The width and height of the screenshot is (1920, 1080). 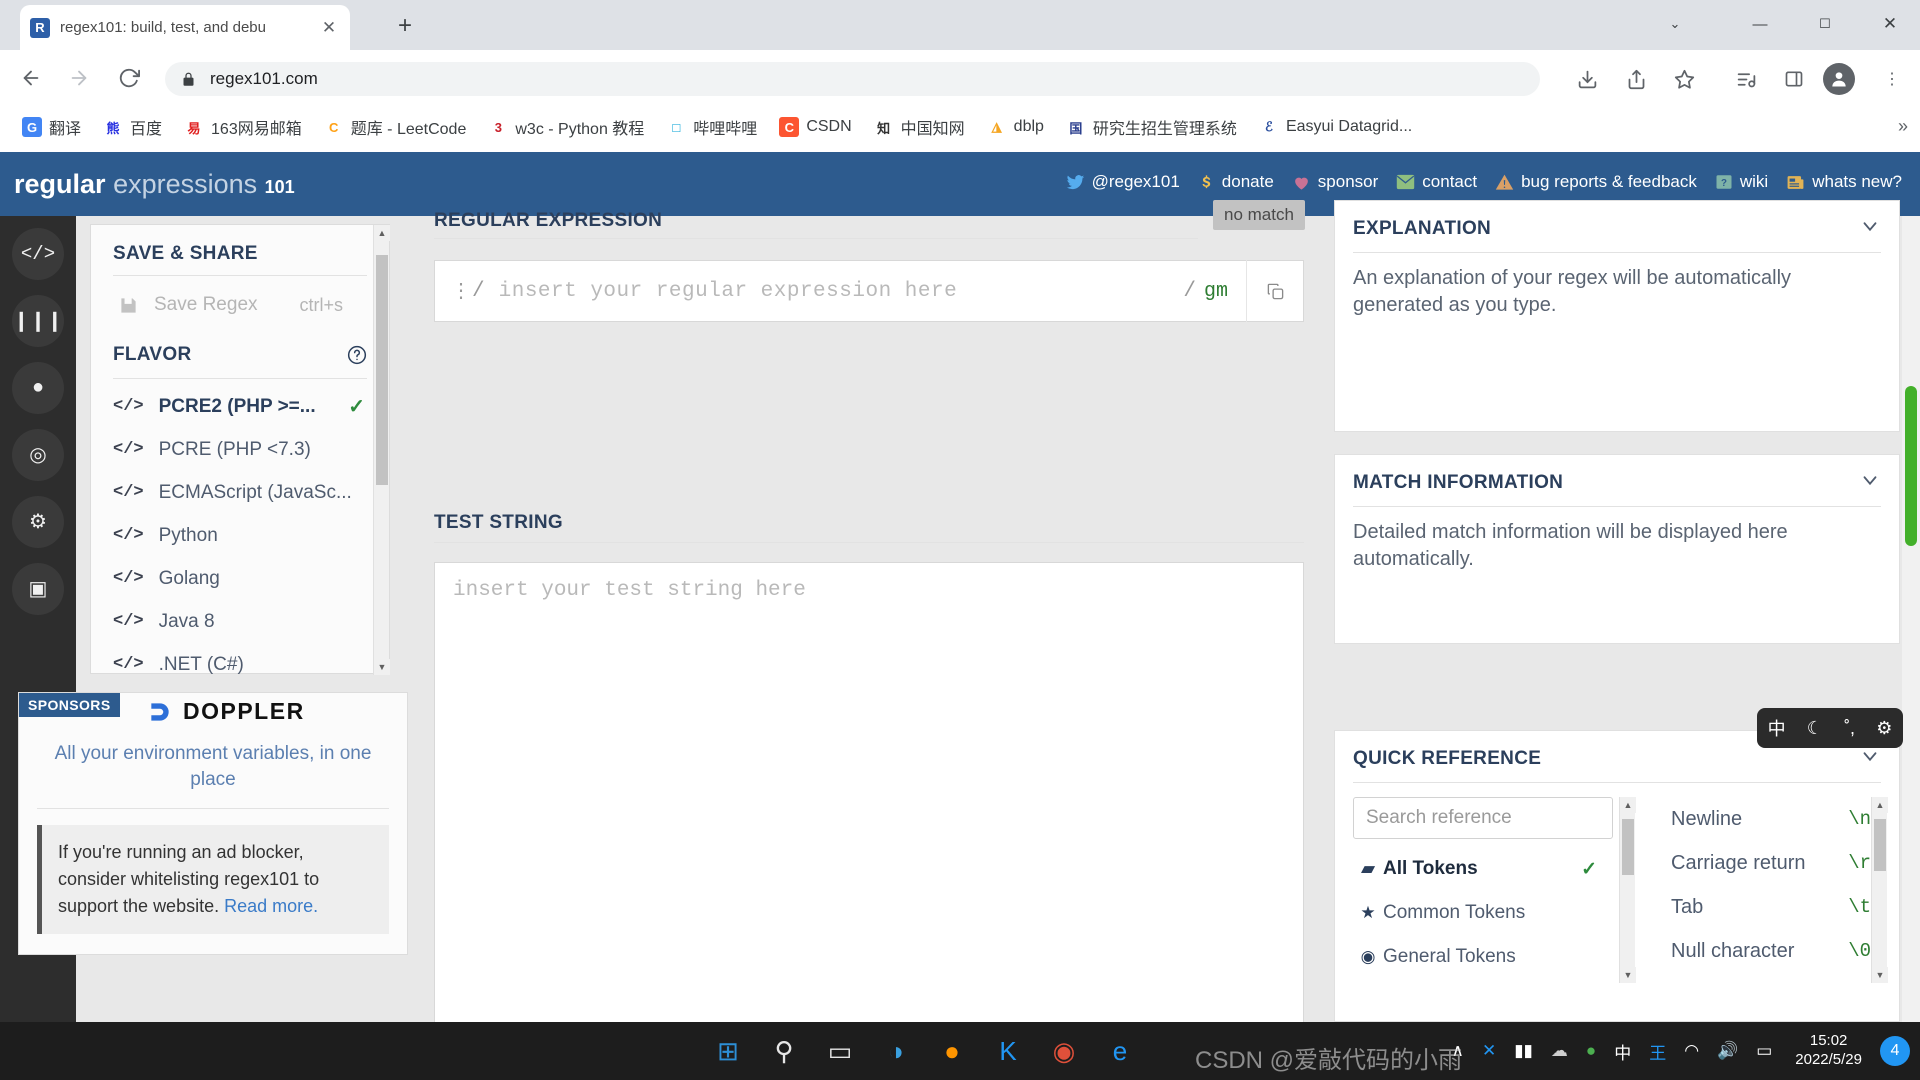 What do you see at coordinates (1903, 126) in the screenshot?
I see `bookmarks-overflow-icon: »` at bounding box center [1903, 126].